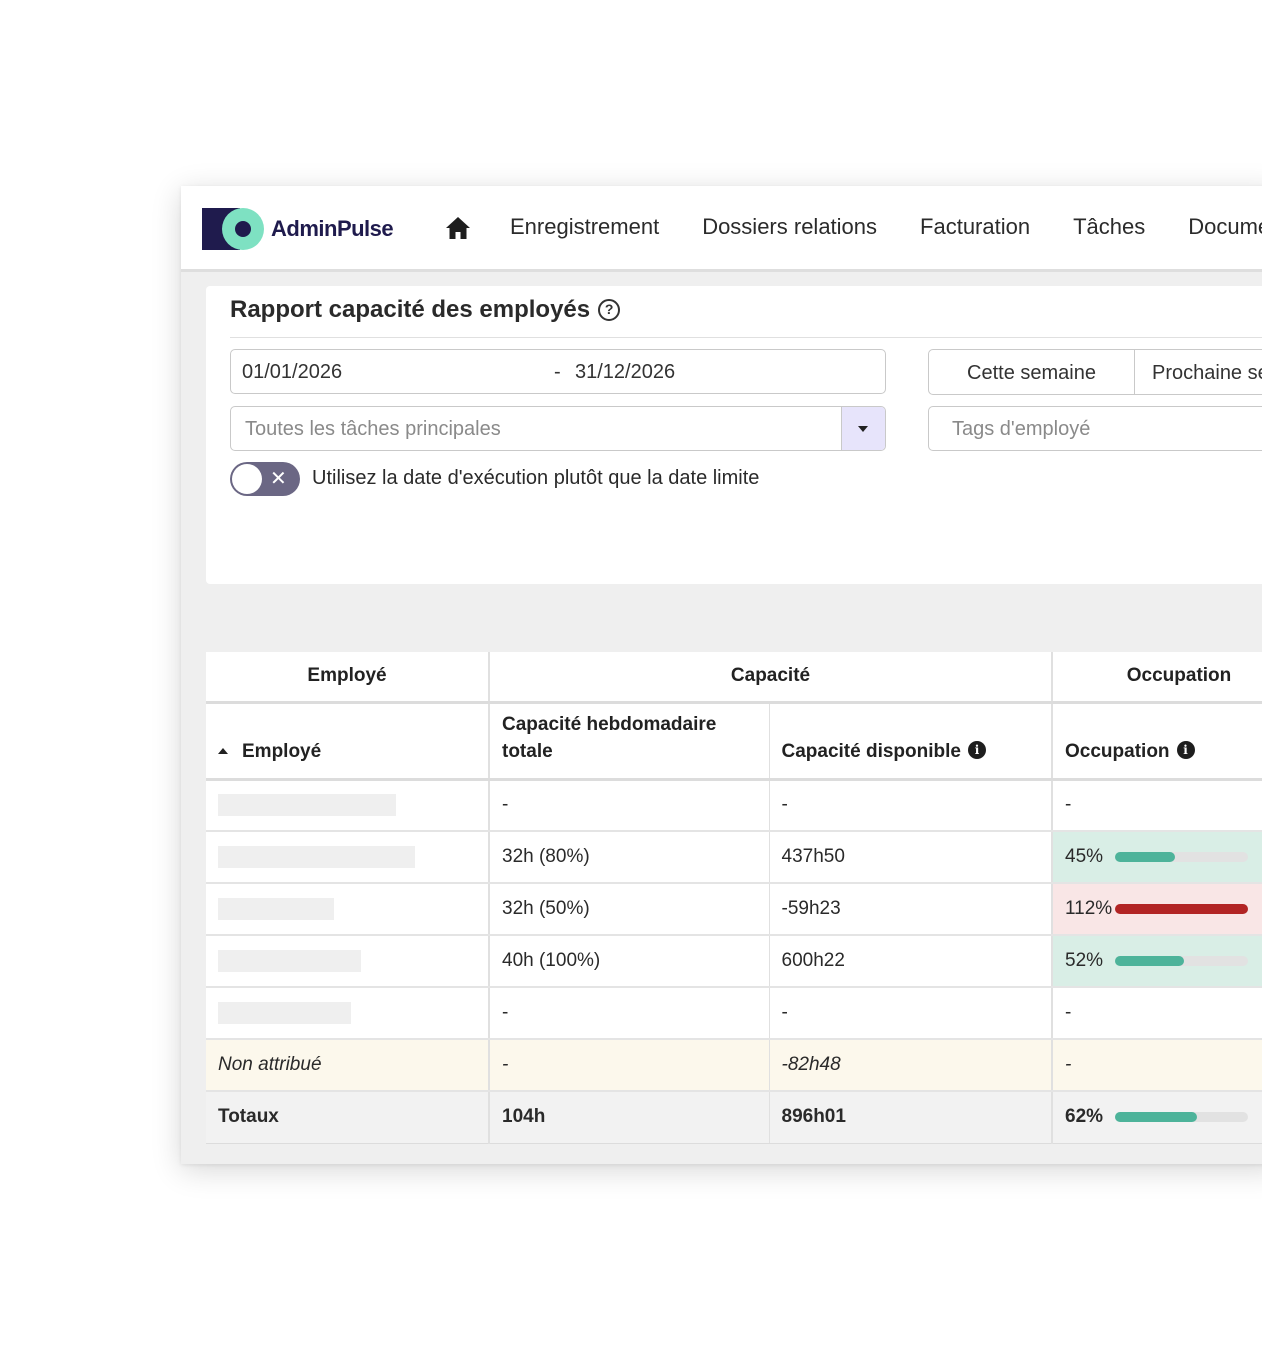  I want to click on page-title: Rapport capacité des employés ?, so click(425, 310).